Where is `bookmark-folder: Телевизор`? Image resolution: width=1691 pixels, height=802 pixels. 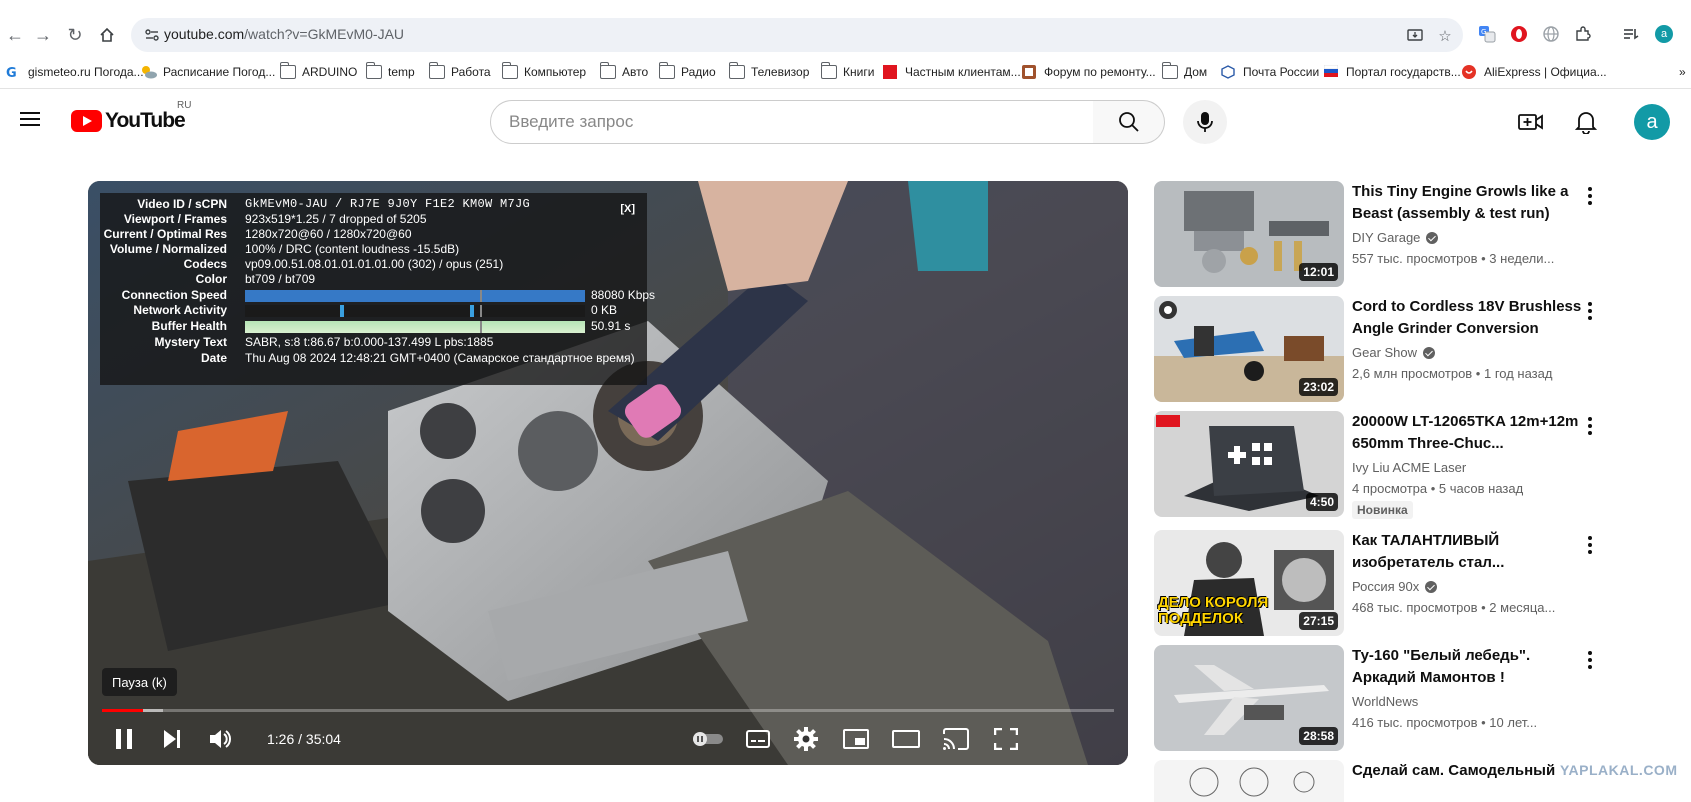
bookmark-folder: Телевизор is located at coordinates (769, 71).